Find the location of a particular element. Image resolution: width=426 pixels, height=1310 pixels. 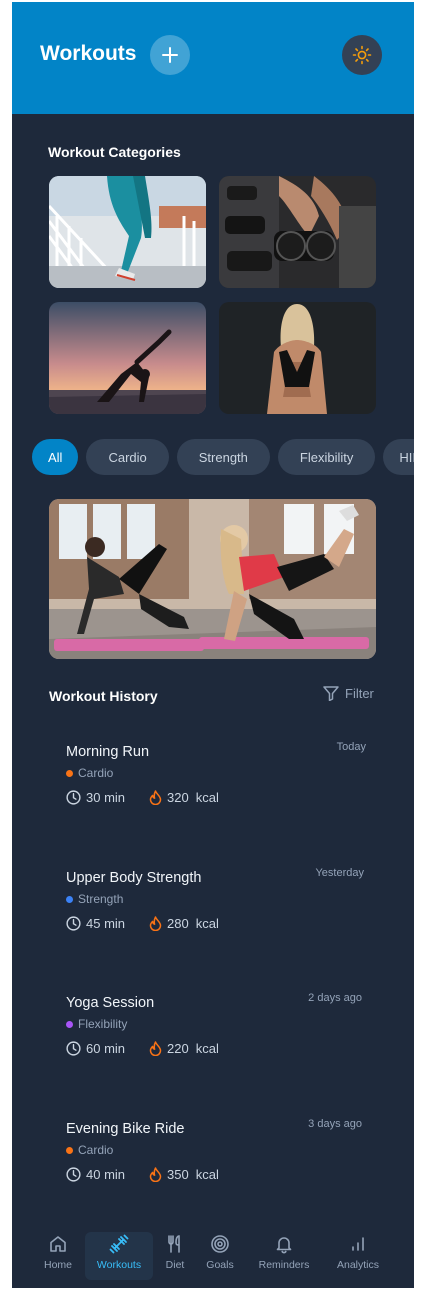

plus-icon is located at coordinates (170, 55).